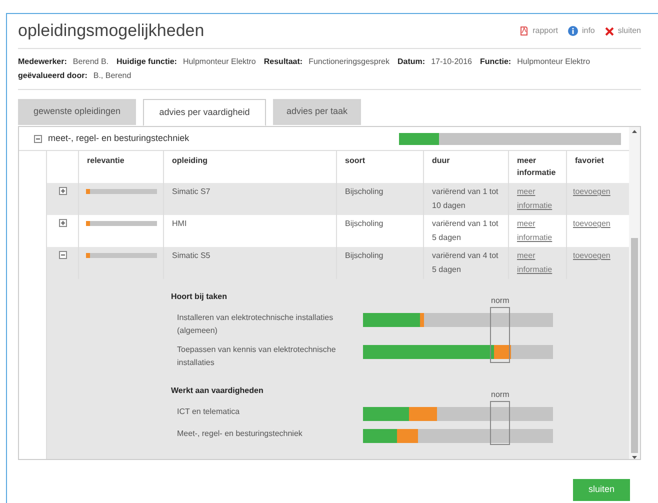 The height and width of the screenshot is (503, 658). I want to click on column-header: soort, so click(355, 160).